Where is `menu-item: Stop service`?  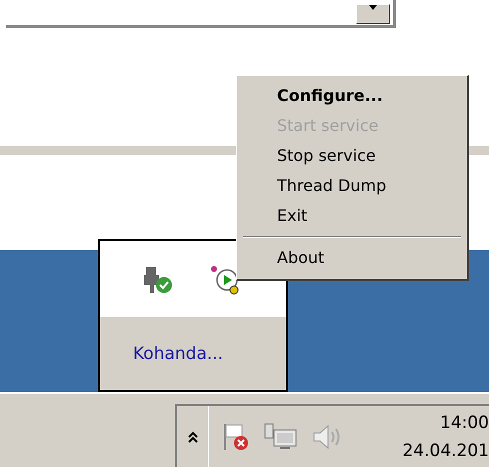
menu-item: Stop service is located at coordinates (352, 156).